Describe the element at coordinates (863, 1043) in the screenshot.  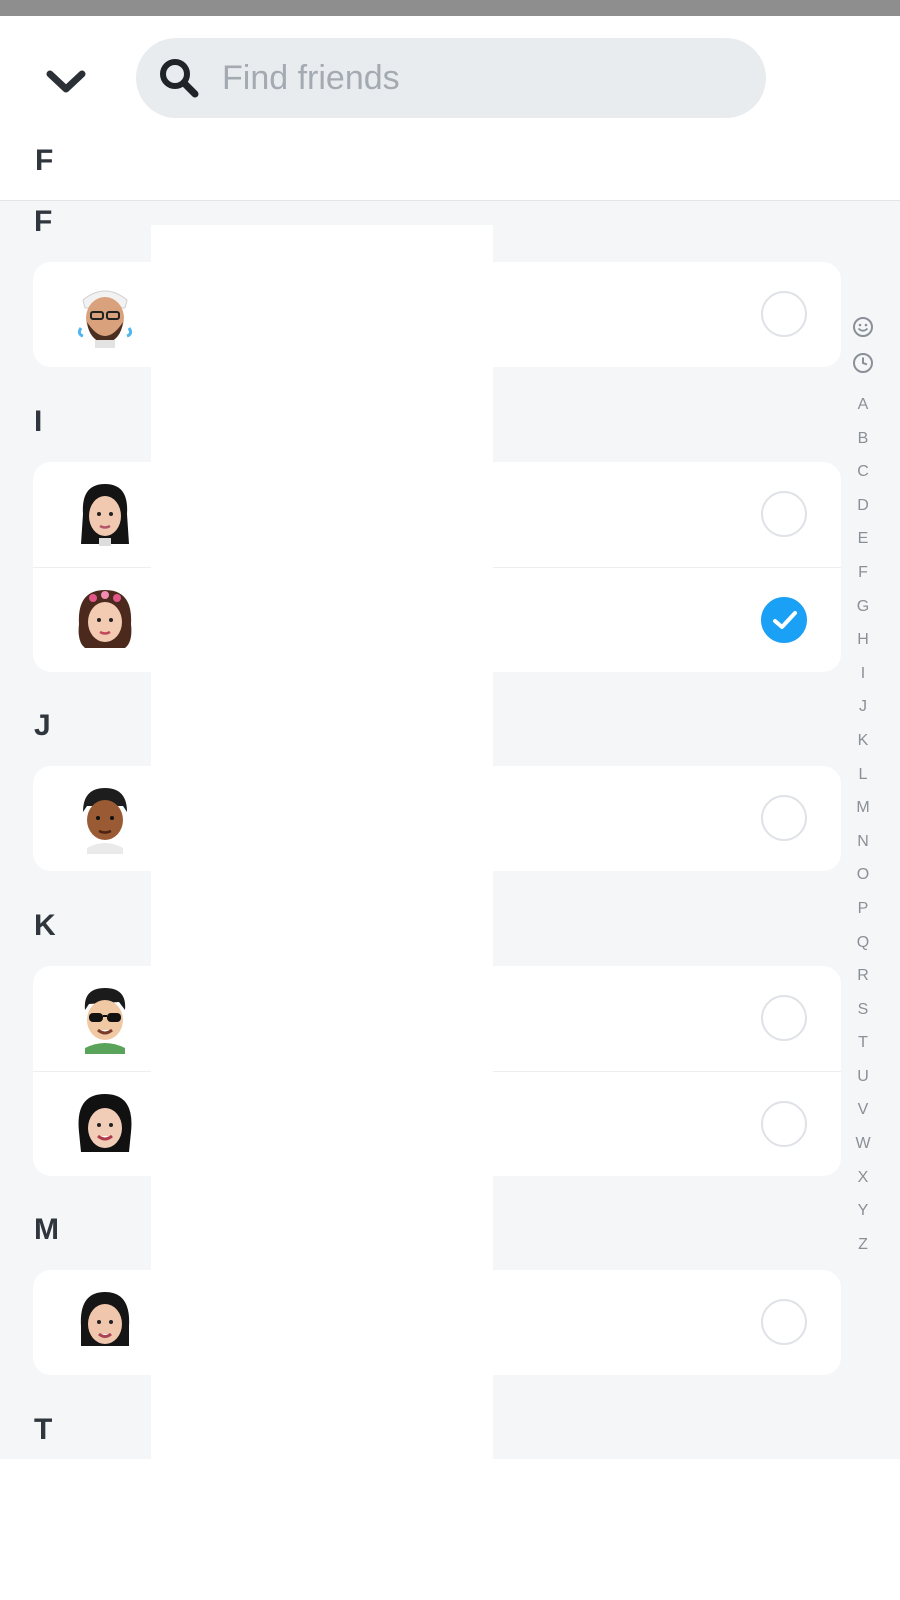
I see `index-letter-t: T` at that location.